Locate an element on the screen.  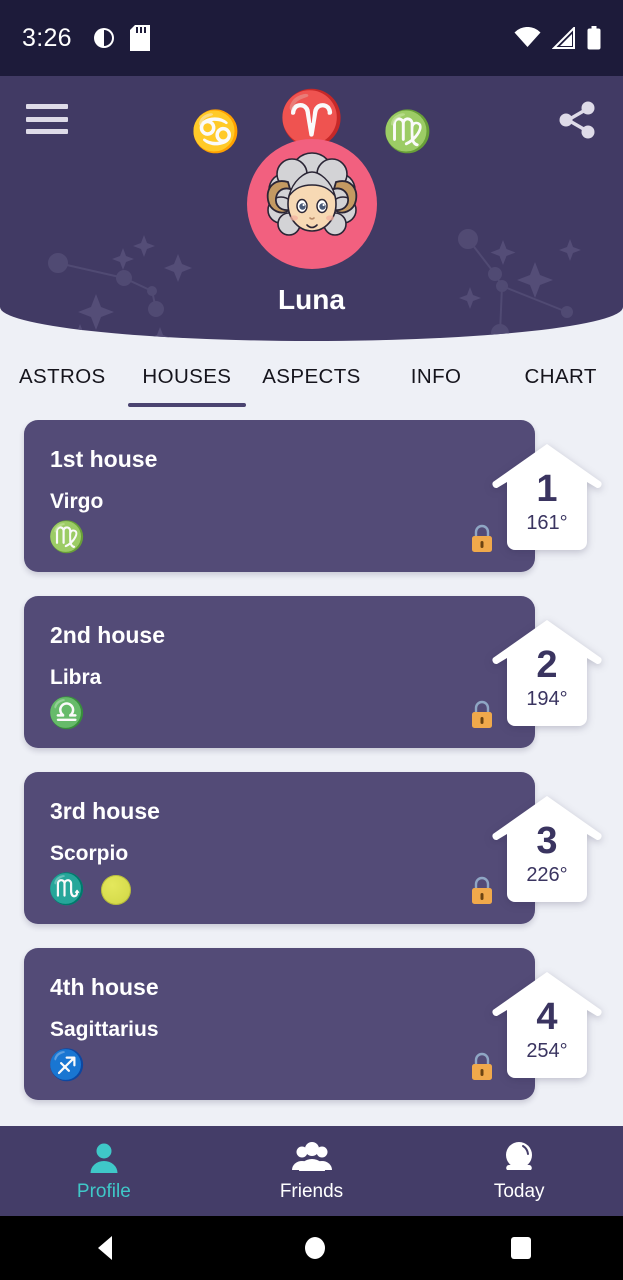
sd-card-icon is located at coordinates (139, 38).